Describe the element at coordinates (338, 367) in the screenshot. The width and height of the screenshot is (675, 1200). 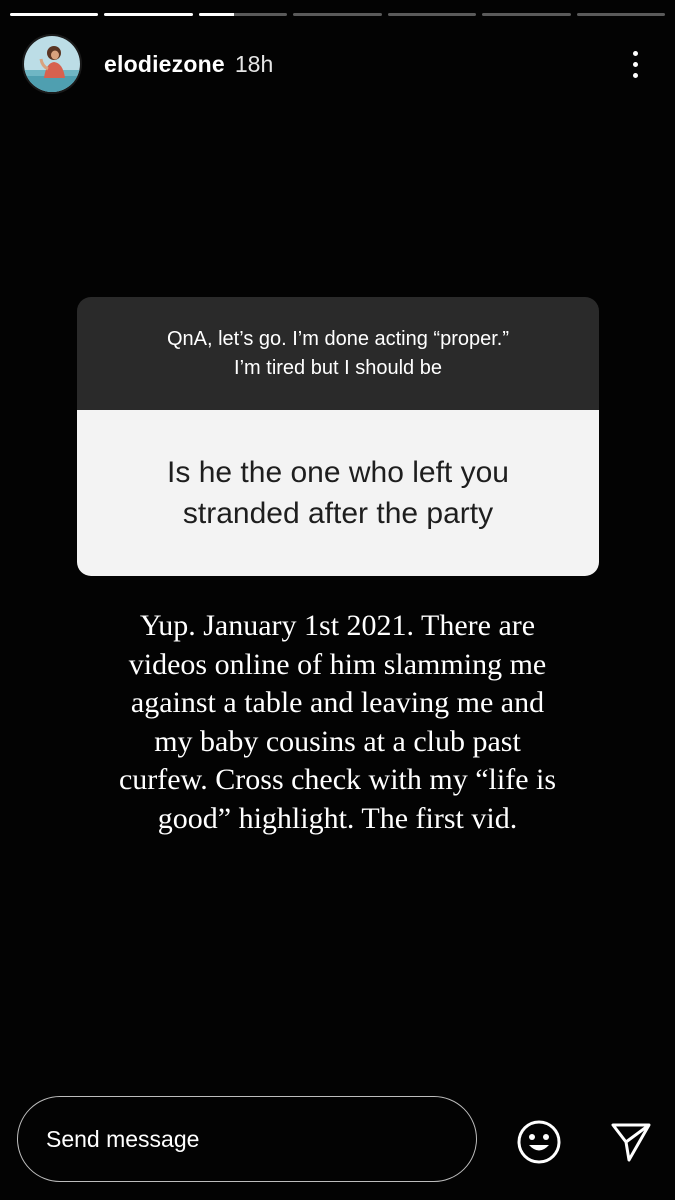
I see `qna-prompt-line: I’m tired but I should be` at that location.